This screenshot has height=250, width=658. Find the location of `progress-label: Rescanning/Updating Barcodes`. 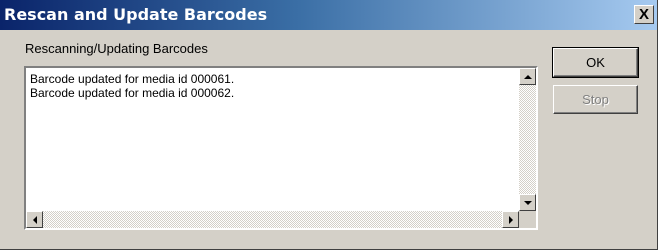

progress-label: Rescanning/Updating Barcodes is located at coordinates (116, 48).